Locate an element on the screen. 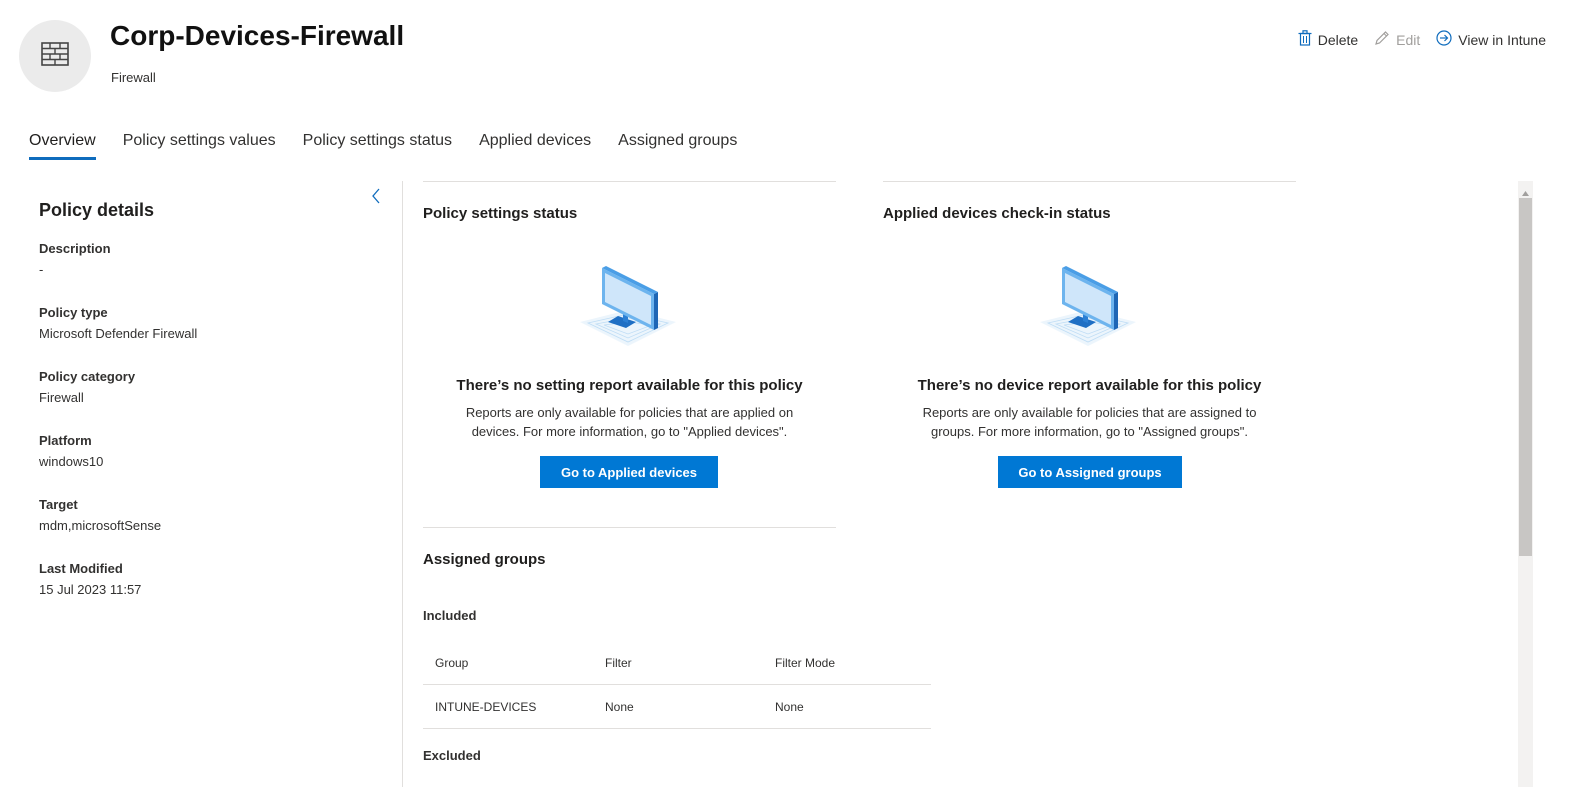 This screenshot has width=1576, height=787. chevron-left-icon is located at coordinates (376, 199).